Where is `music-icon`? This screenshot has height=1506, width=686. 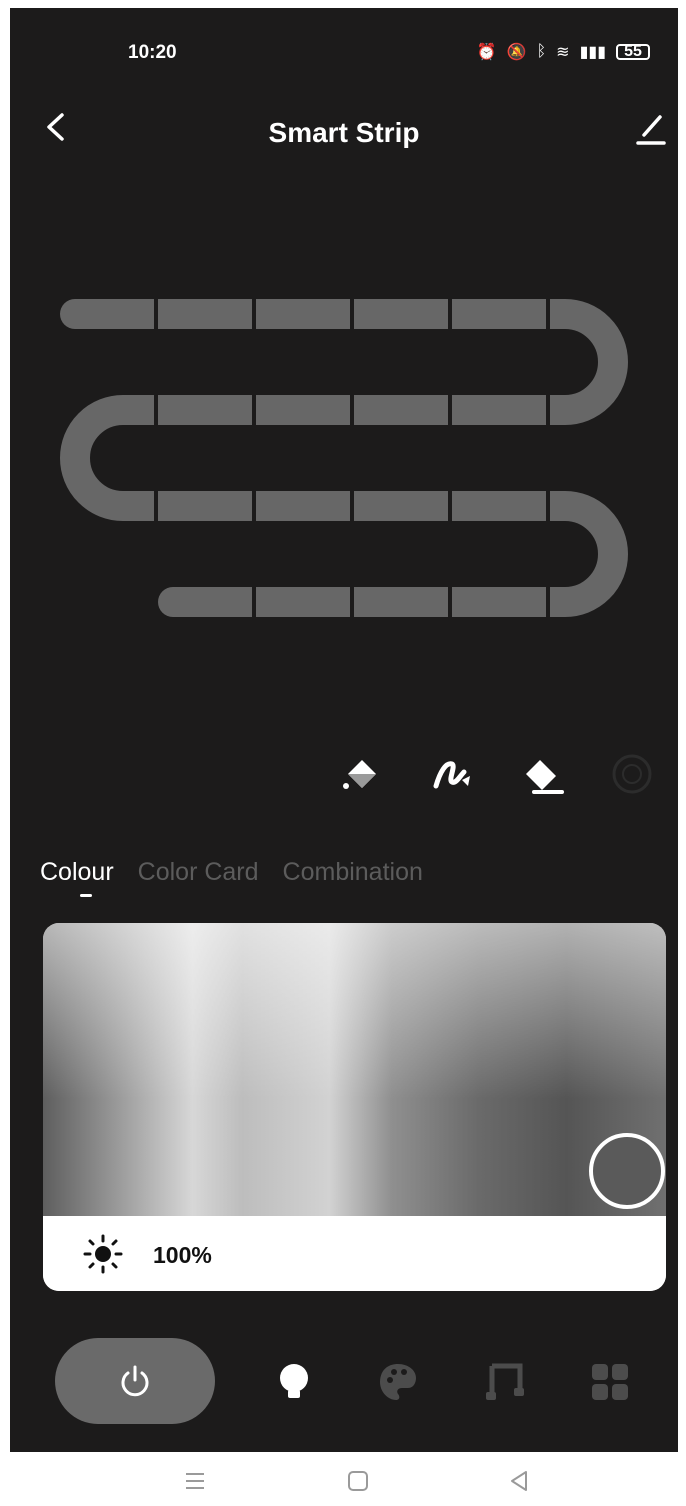 music-icon is located at coordinates (505, 1381).